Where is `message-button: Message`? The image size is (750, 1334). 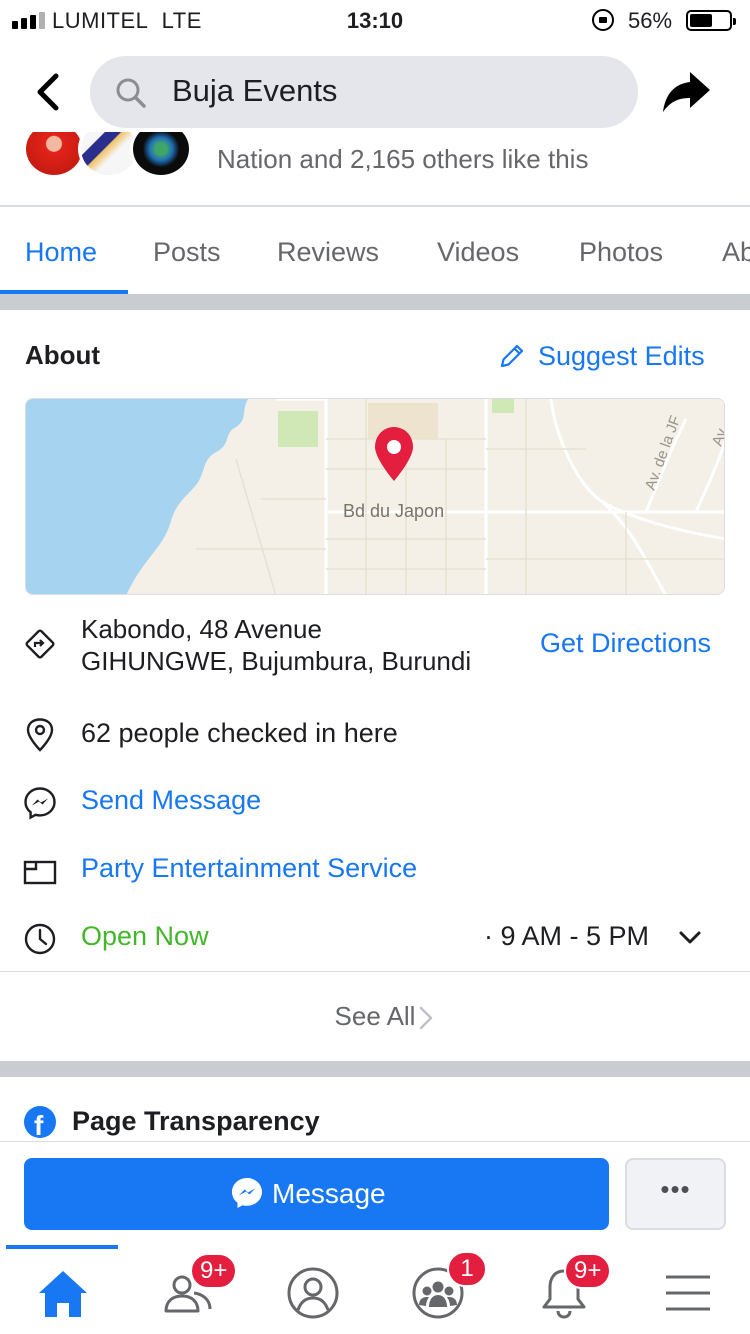
message-button: Message is located at coordinates (316, 1194).